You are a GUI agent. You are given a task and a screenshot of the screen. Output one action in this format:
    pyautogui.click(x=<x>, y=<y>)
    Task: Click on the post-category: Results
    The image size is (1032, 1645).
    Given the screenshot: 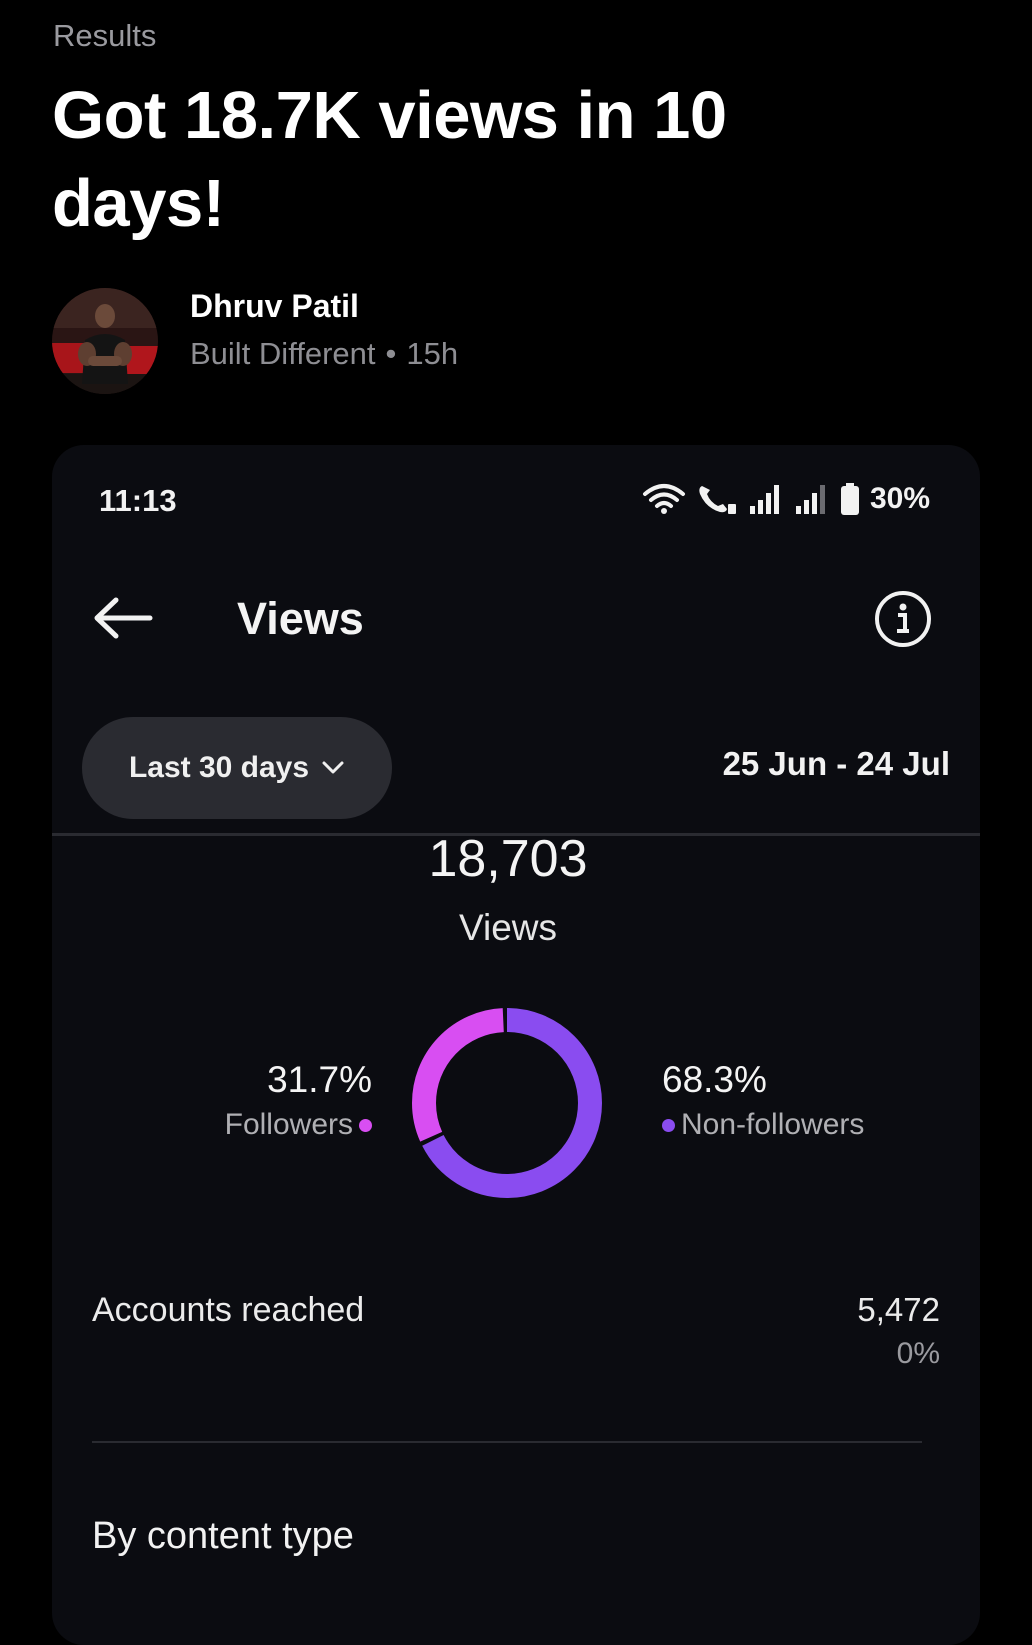 What is the action you would take?
    pyautogui.click(x=105, y=35)
    